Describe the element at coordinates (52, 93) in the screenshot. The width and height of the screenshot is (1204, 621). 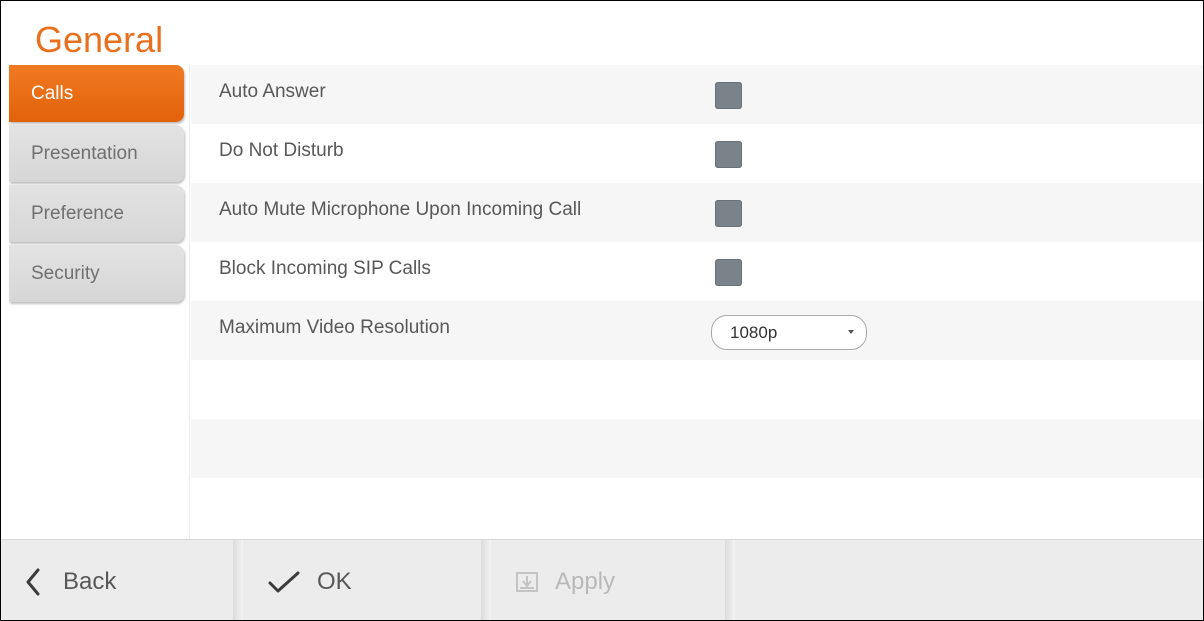
I see `sidebar-item-label: Calls` at that location.